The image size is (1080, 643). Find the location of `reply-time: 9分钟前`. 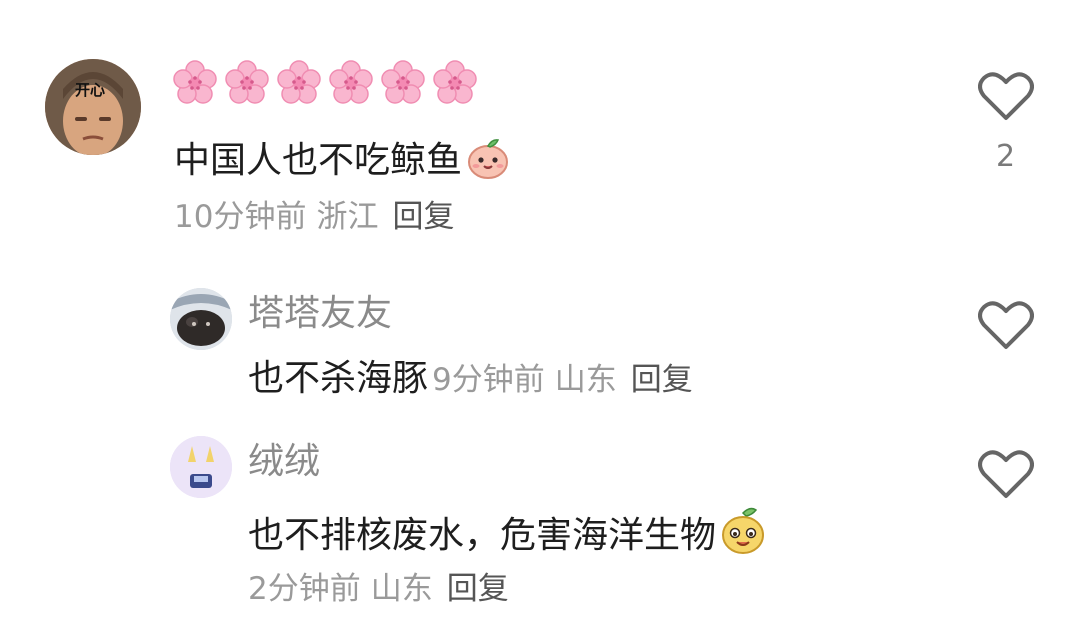

reply-time: 9分钟前 is located at coordinates (488, 380).